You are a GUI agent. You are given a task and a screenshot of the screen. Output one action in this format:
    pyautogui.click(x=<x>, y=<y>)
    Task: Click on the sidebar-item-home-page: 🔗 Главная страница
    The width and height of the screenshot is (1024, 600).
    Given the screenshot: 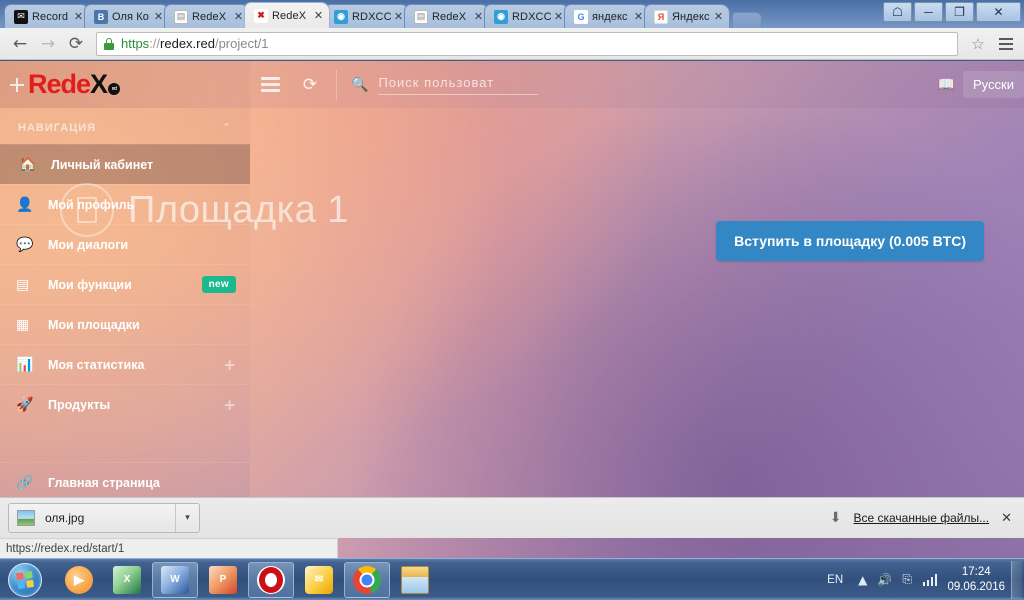 What is the action you would take?
    pyautogui.click(x=125, y=482)
    